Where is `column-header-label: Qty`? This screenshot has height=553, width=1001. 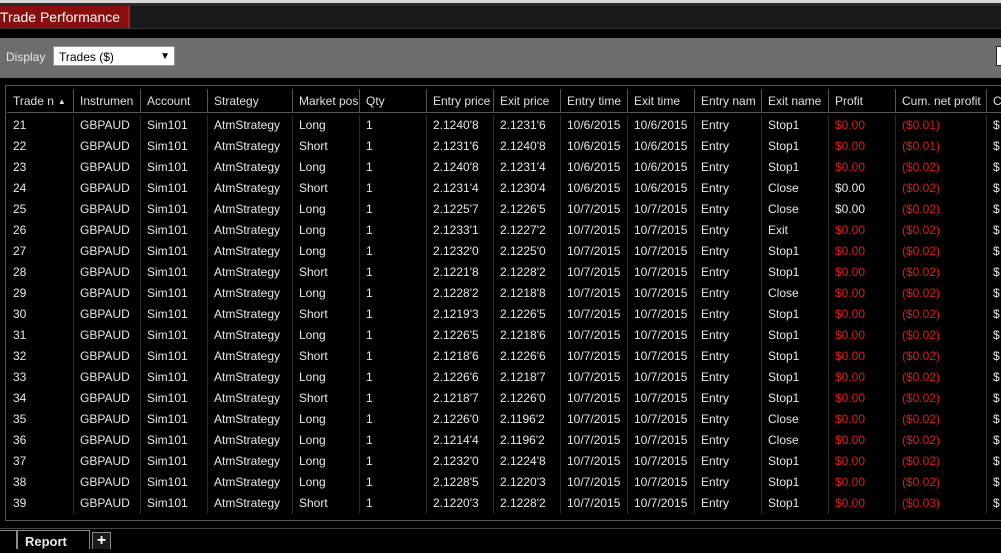
column-header-label: Qty is located at coordinates (375, 101).